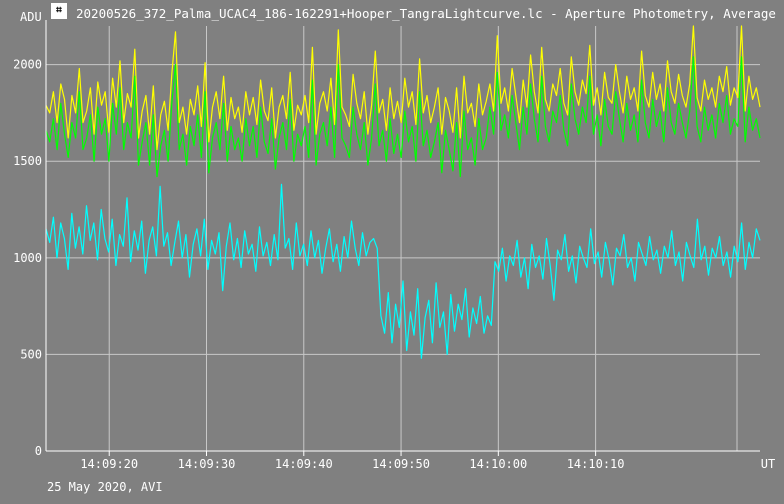 The image size is (784, 504). I want to click on x-axis-label: UT, so click(768, 464).